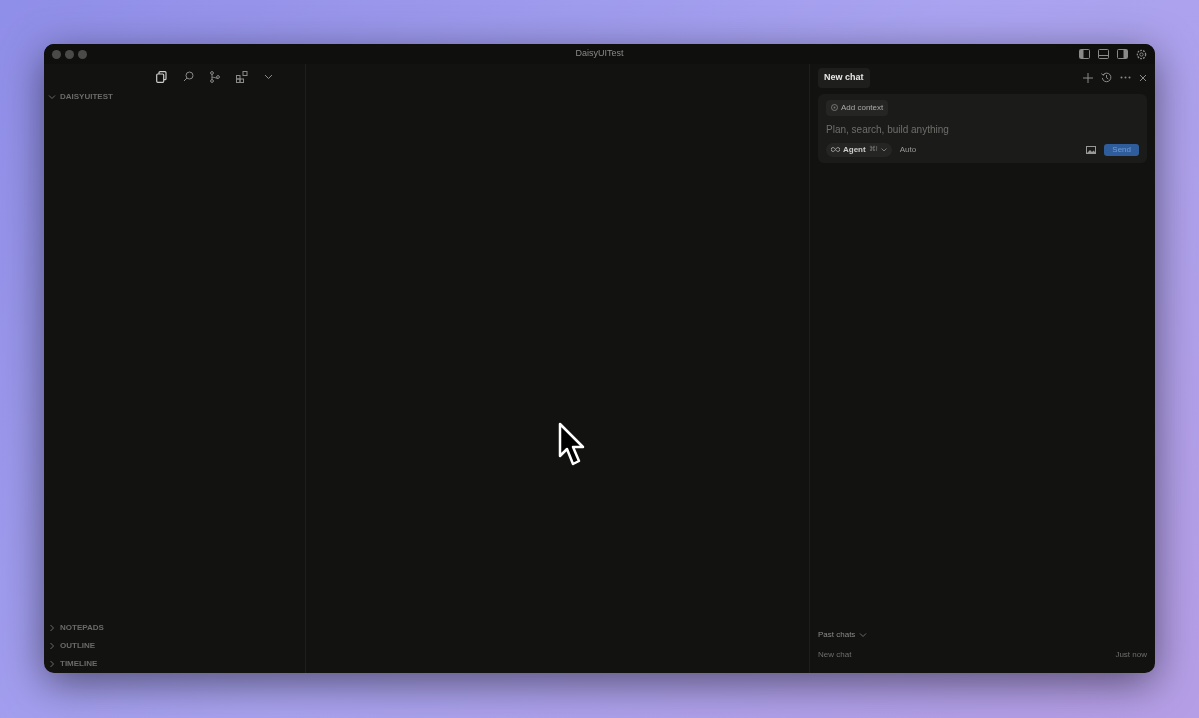  I want to click on panel-section-header: NOTEPADS, so click(174, 628).